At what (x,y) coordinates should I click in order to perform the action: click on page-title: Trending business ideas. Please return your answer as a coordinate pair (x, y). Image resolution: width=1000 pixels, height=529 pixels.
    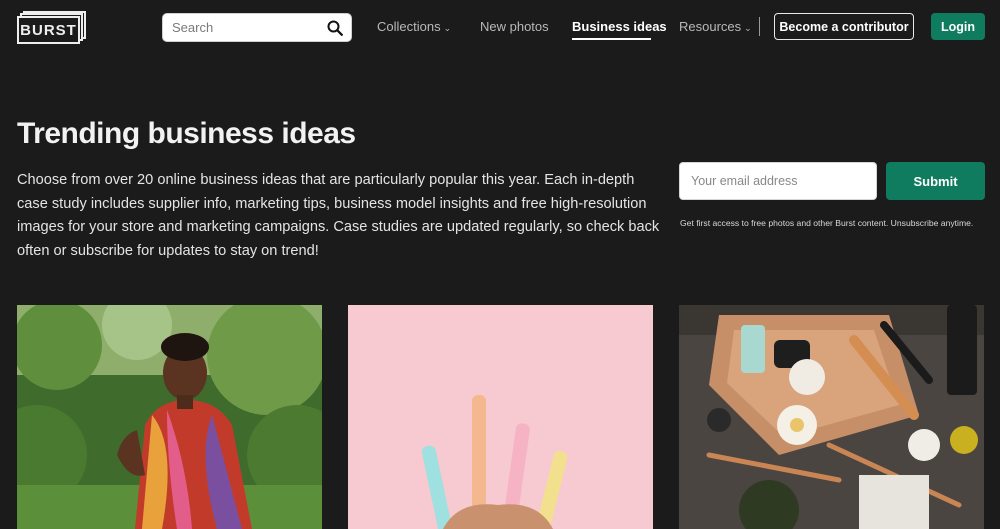
    Looking at the image, I should click on (186, 133).